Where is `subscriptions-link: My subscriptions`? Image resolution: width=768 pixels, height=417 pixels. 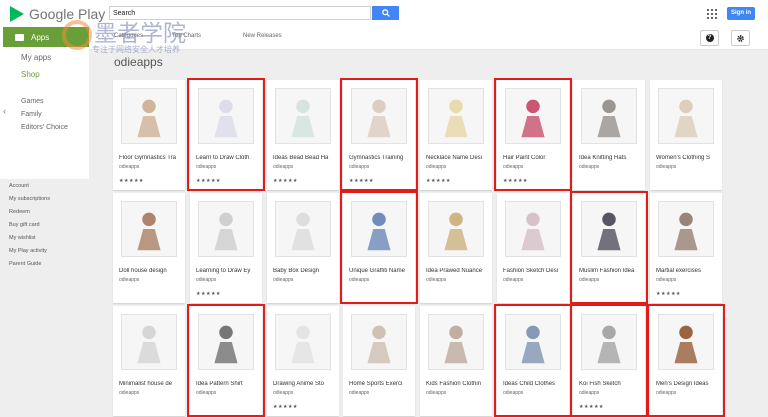 subscriptions-link: My subscriptions is located at coordinates (29, 199).